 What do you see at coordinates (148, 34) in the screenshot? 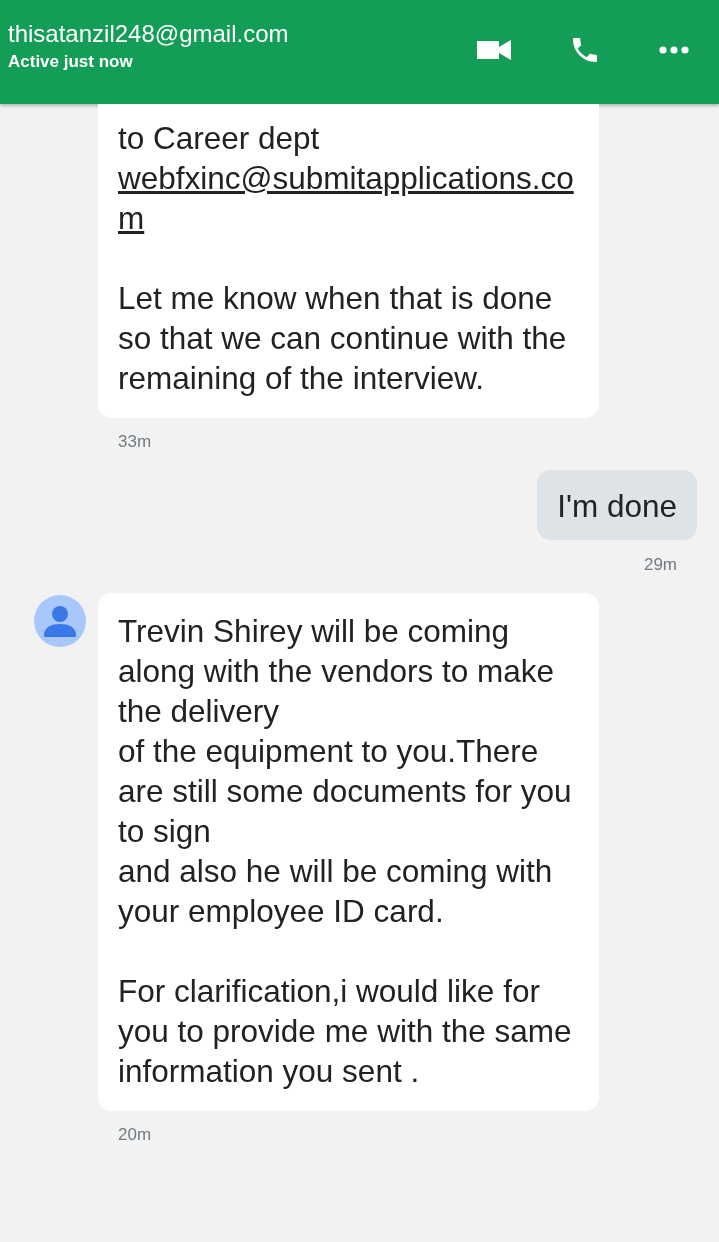
I see `contact-email: thisatanzil248@gmail.com` at bounding box center [148, 34].